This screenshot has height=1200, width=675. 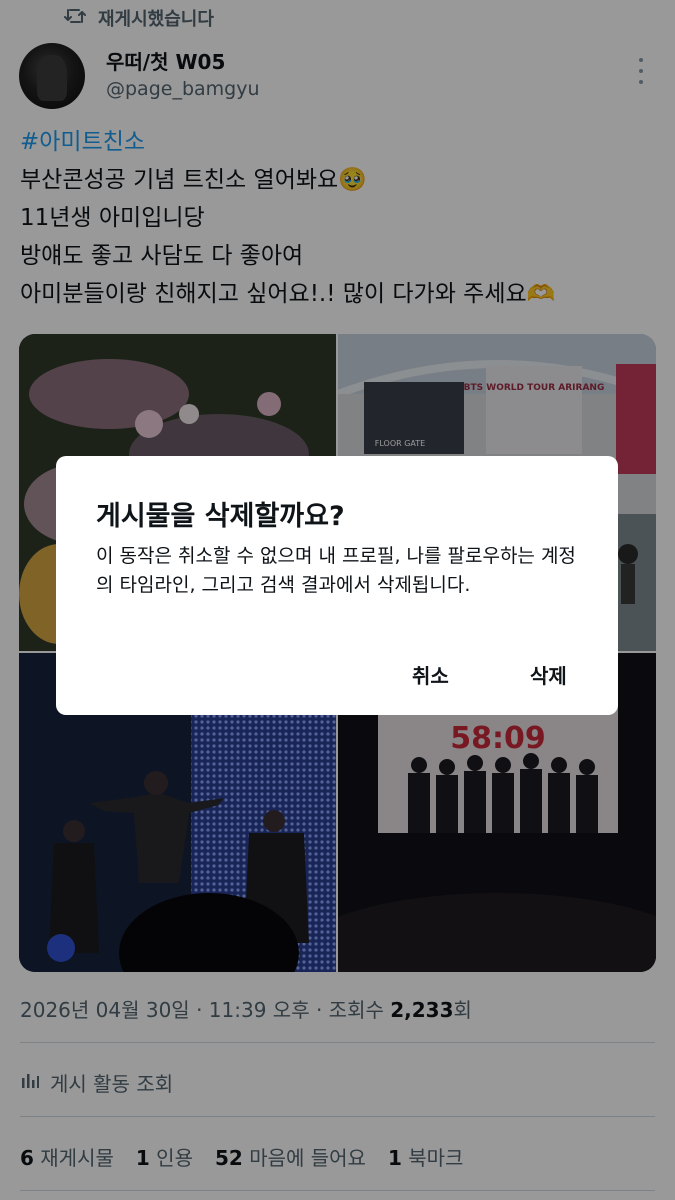 What do you see at coordinates (220, 516) in the screenshot?
I see `dialog-title: 게시물을 삭제할까요?` at bounding box center [220, 516].